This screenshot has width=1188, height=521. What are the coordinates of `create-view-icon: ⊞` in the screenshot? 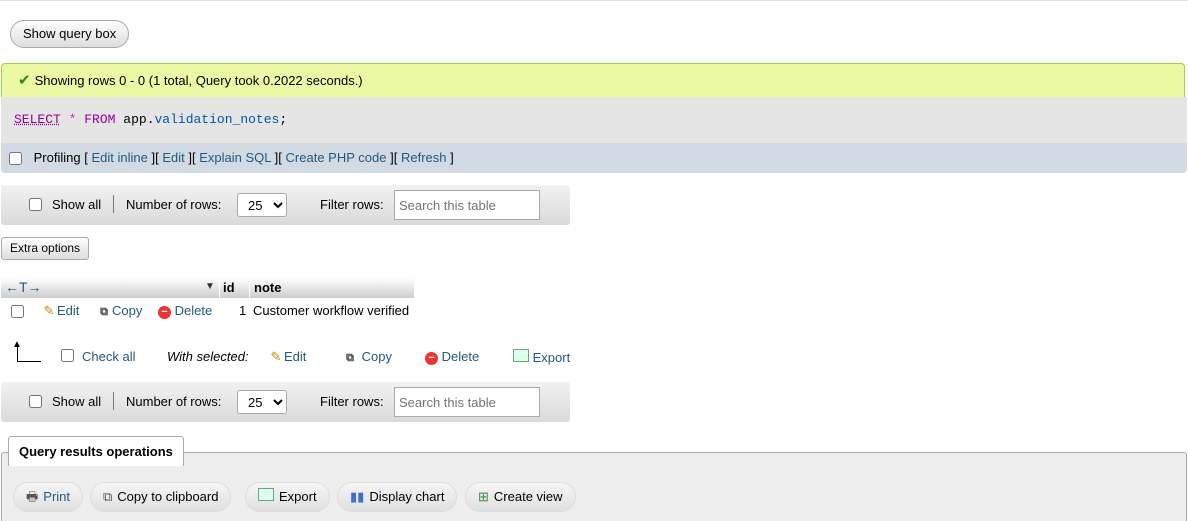 It's located at (483, 496).